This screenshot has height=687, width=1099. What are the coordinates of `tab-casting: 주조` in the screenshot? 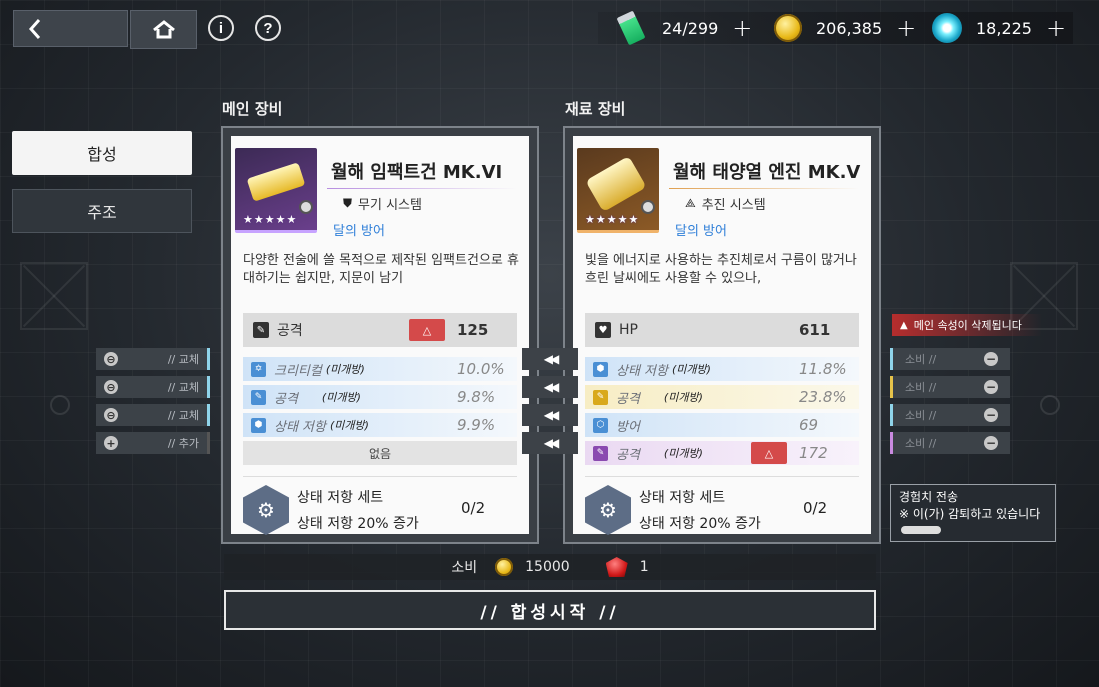 It's located at (102, 211).